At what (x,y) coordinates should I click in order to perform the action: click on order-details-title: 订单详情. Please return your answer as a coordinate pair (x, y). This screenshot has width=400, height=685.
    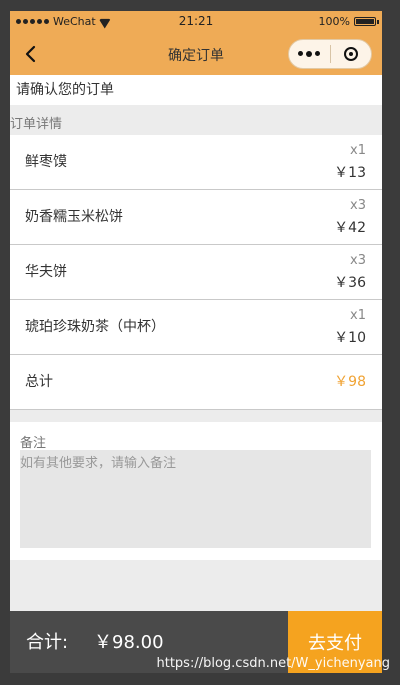
    Looking at the image, I should click on (36, 124).